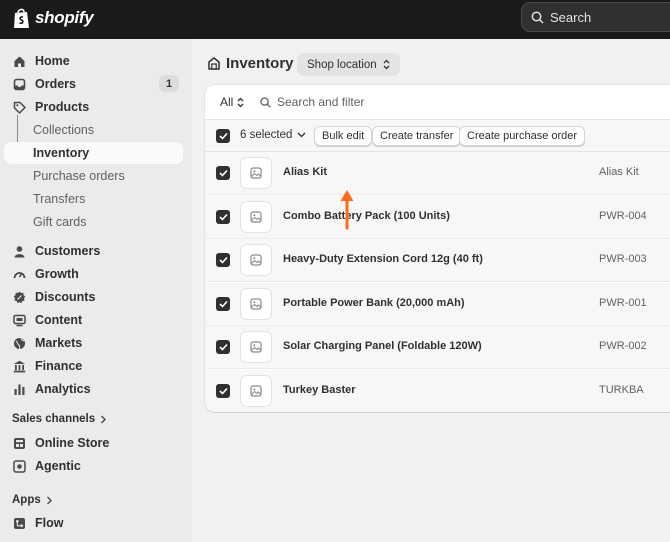 Image resolution: width=670 pixels, height=542 pixels. Describe the element at coordinates (321, 102) in the screenshot. I see `search-placeholder: Search and filter` at that location.